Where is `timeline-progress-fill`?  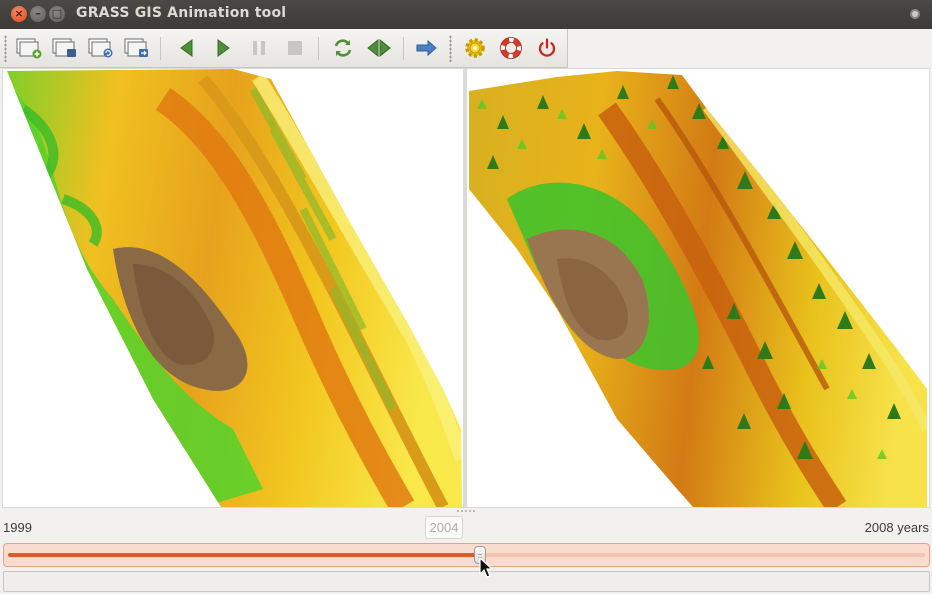
timeline-progress-fill is located at coordinates (244, 555).